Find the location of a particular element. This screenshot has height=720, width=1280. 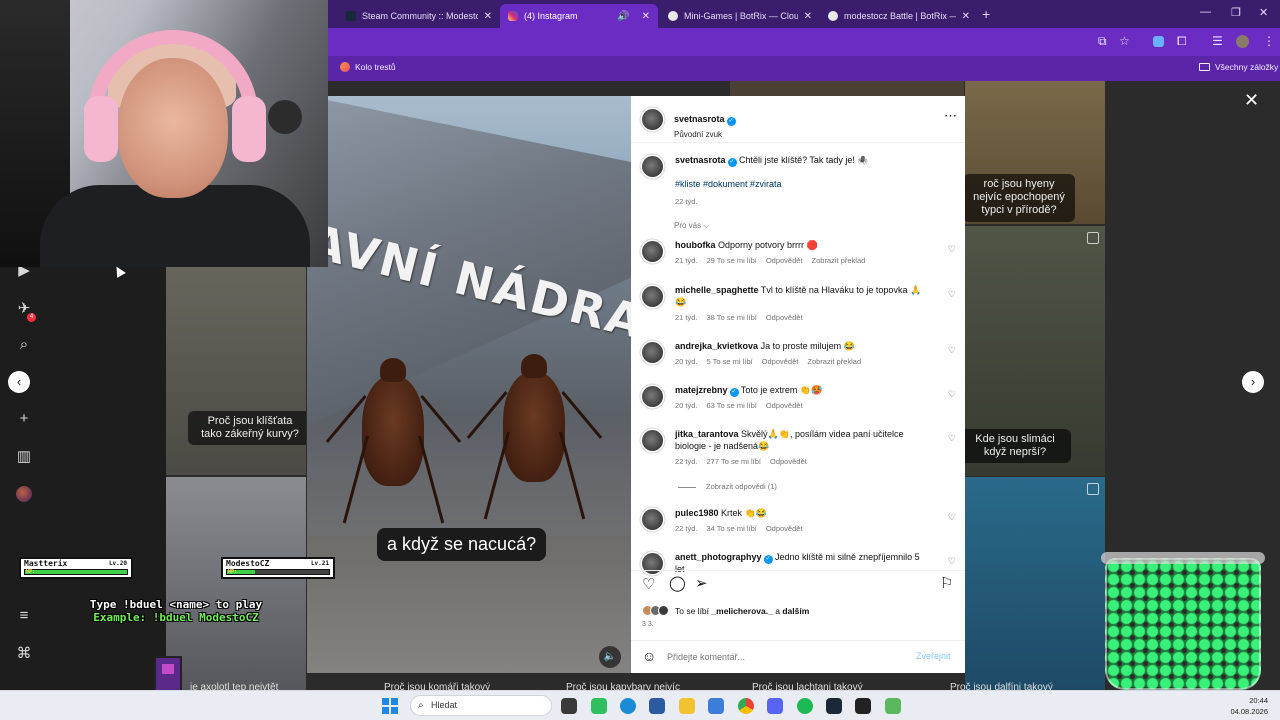

profile-icon is located at coordinates (24, 494).